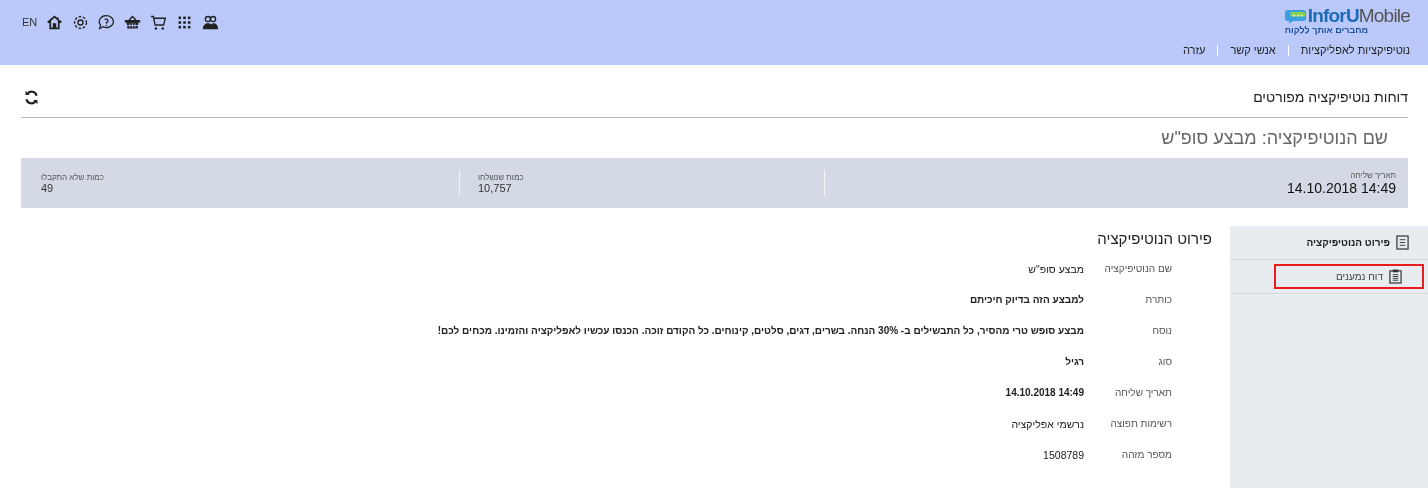 The width and height of the screenshot is (1428, 488). What do you see at coordinates (1143, 392) in the screenshot?
I see `field-label: תאריך שליחה` at bounding box center [1143, 392].